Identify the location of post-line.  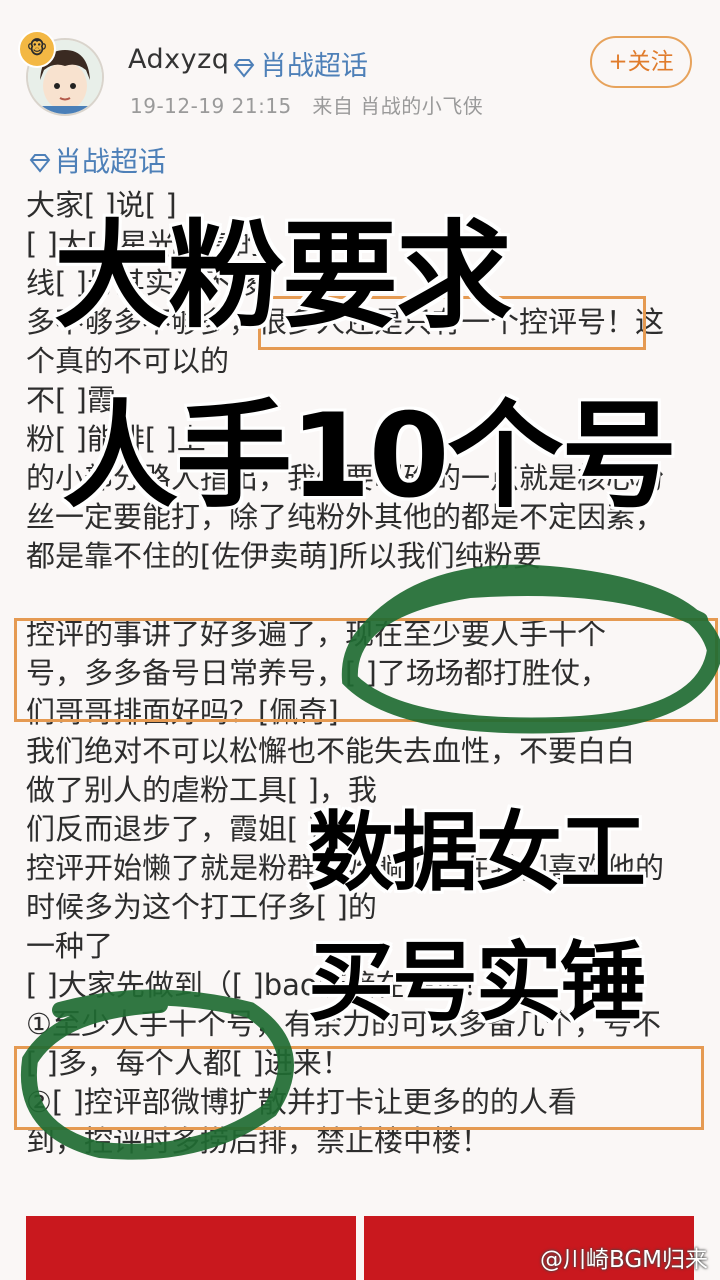
(361, 595).